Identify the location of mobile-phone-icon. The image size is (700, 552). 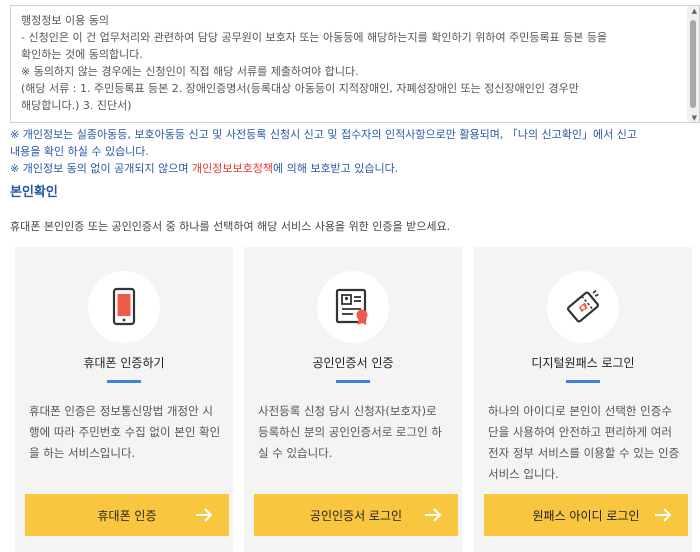
(124, 307).